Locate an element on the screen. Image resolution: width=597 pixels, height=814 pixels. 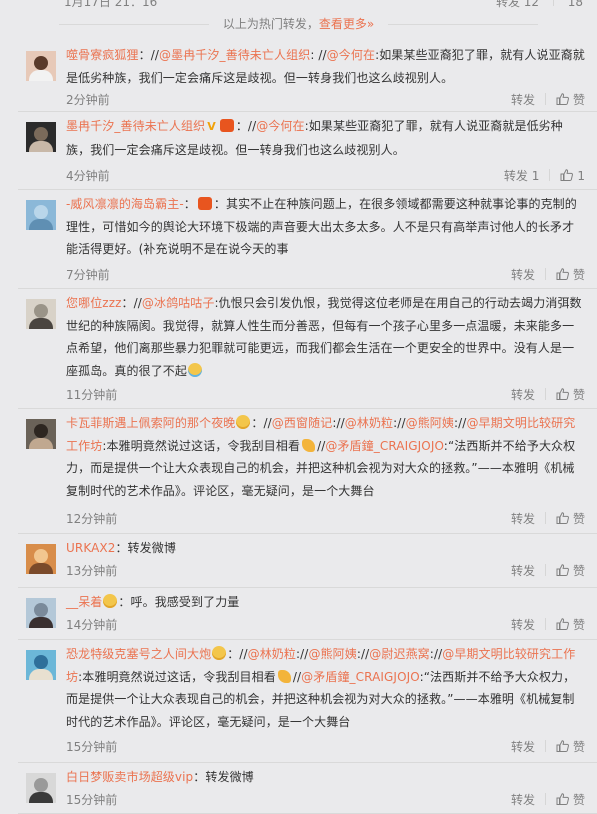
like-count: 1 is located at coordinates (581, 176).